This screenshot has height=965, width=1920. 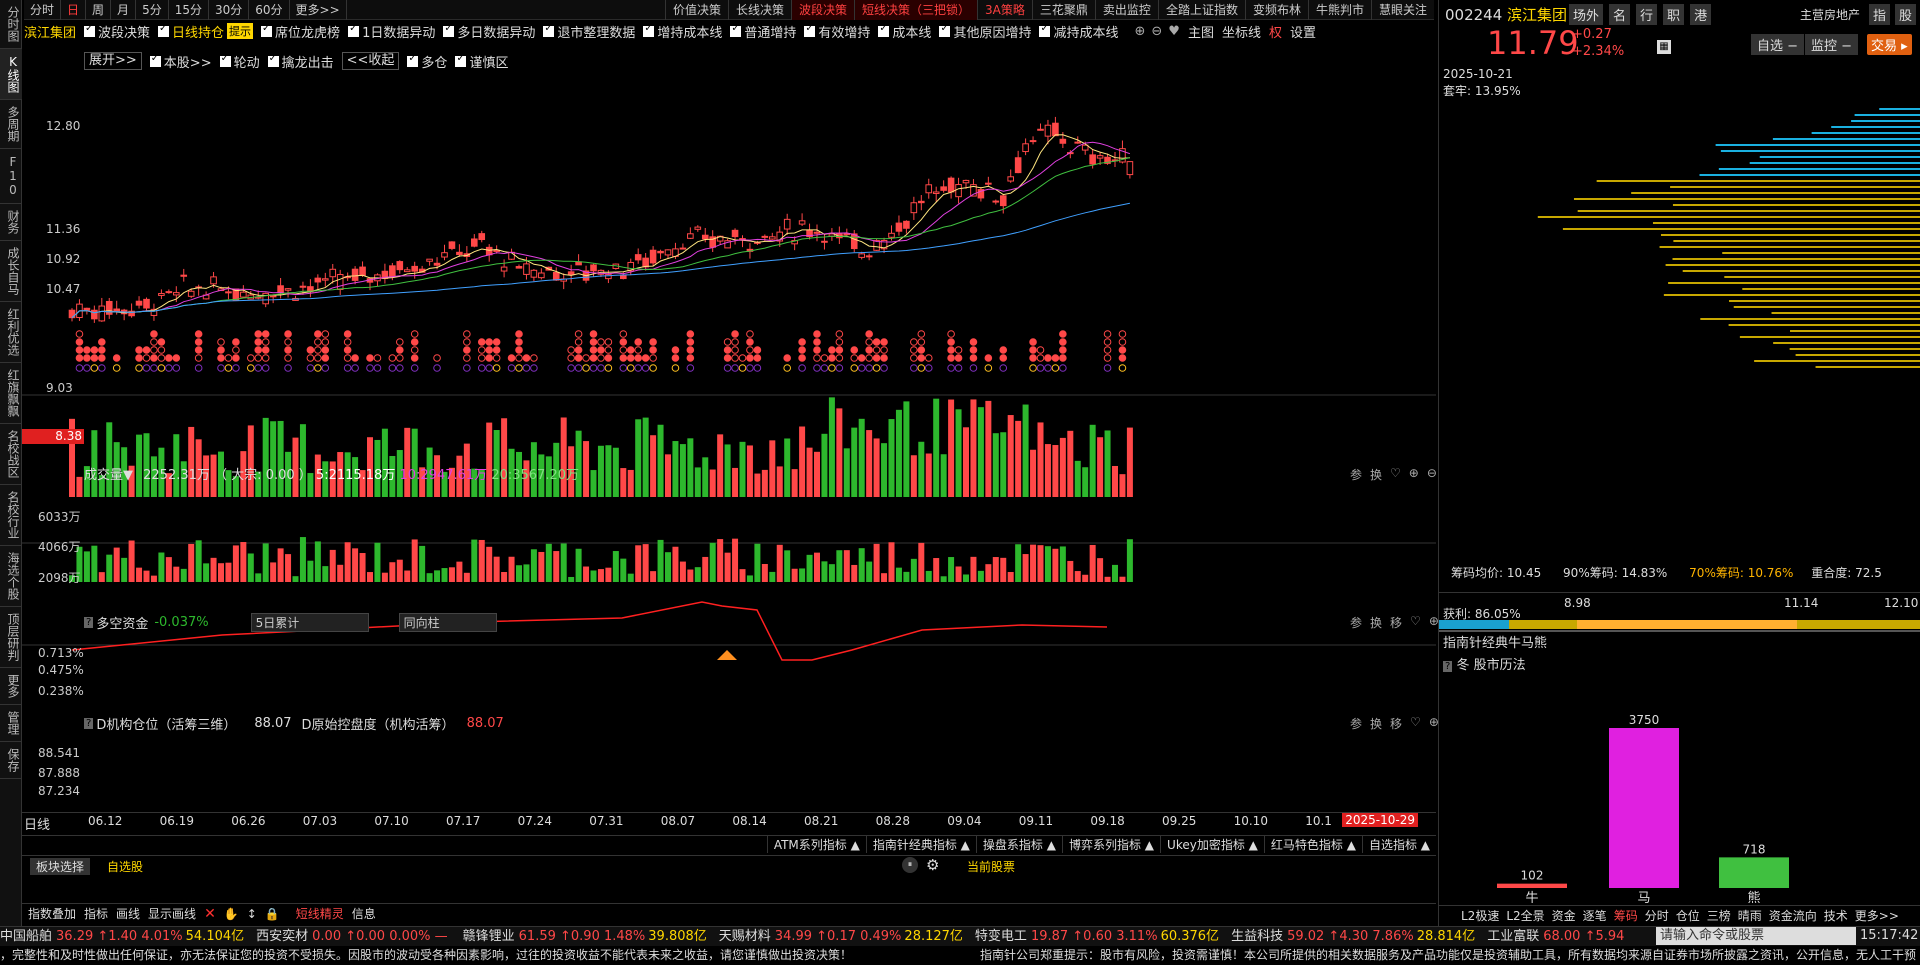 What do you see at coordinates (696, 10) in the screenshot?
I see `strategy-tab: 价值决策` at bounding box center [696, 10].